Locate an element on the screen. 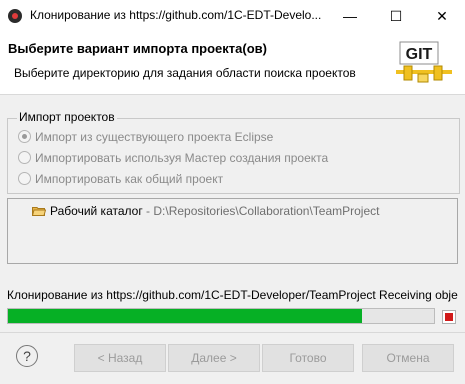 The height and width of the screenshot is (384, 465). minimize-button: — is located at coordinates (350, 16).